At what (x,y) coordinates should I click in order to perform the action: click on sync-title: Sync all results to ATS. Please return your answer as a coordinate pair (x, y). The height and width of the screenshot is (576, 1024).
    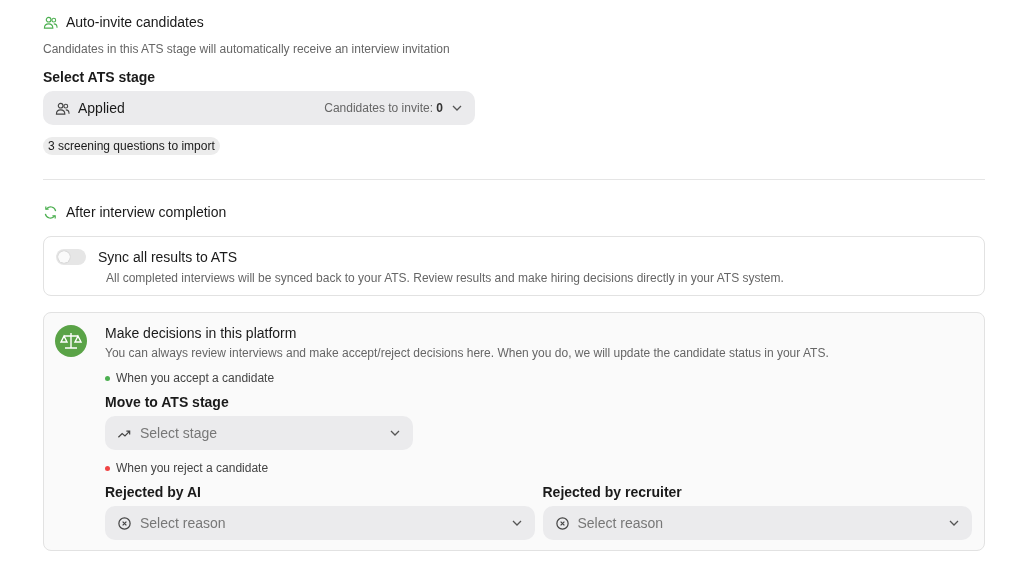
    Looking at the image, I should click on (167, 257).